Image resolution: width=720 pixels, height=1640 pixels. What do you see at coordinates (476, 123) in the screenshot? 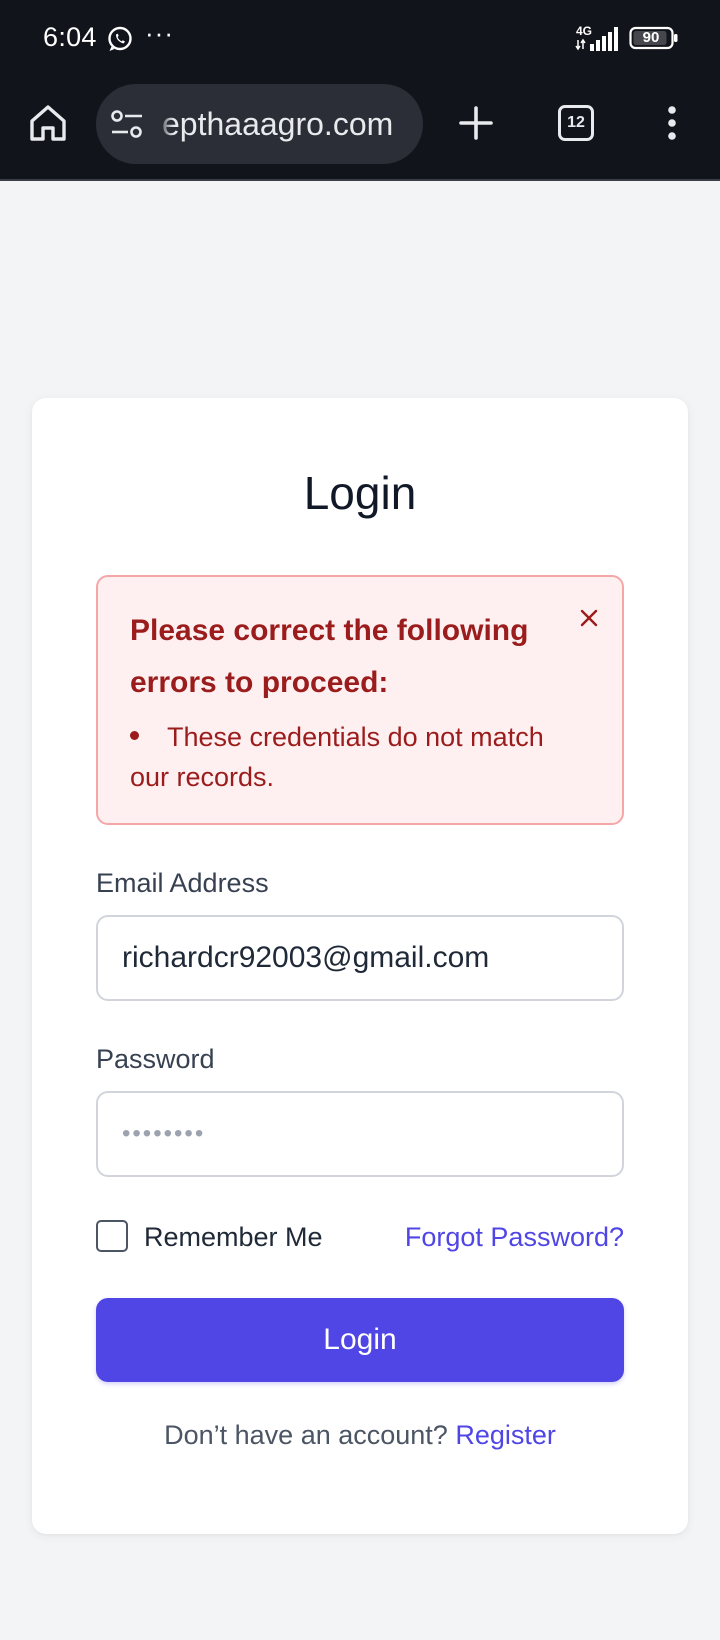
I see `new-tab-icon` at bounding box center [476, 123].